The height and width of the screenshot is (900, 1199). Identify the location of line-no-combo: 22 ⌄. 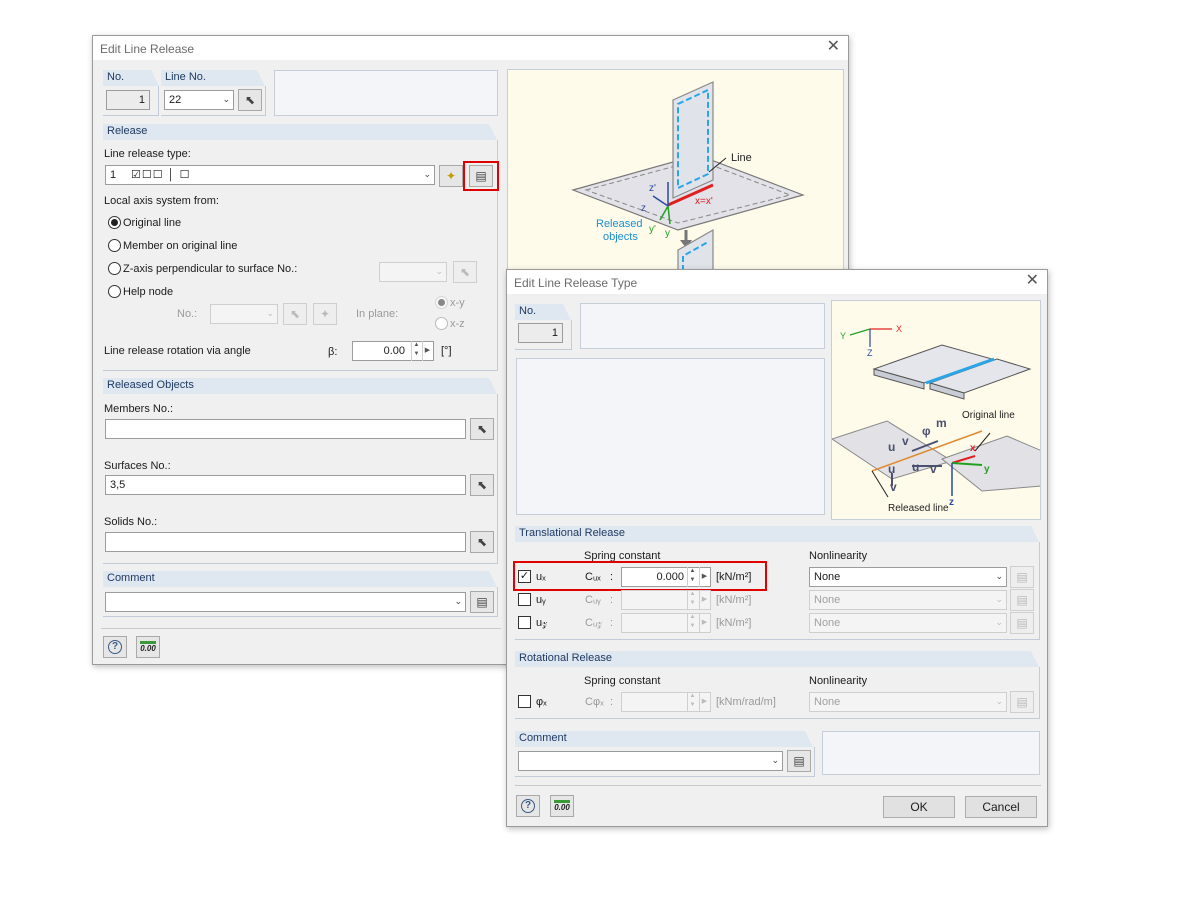
(199, 100).